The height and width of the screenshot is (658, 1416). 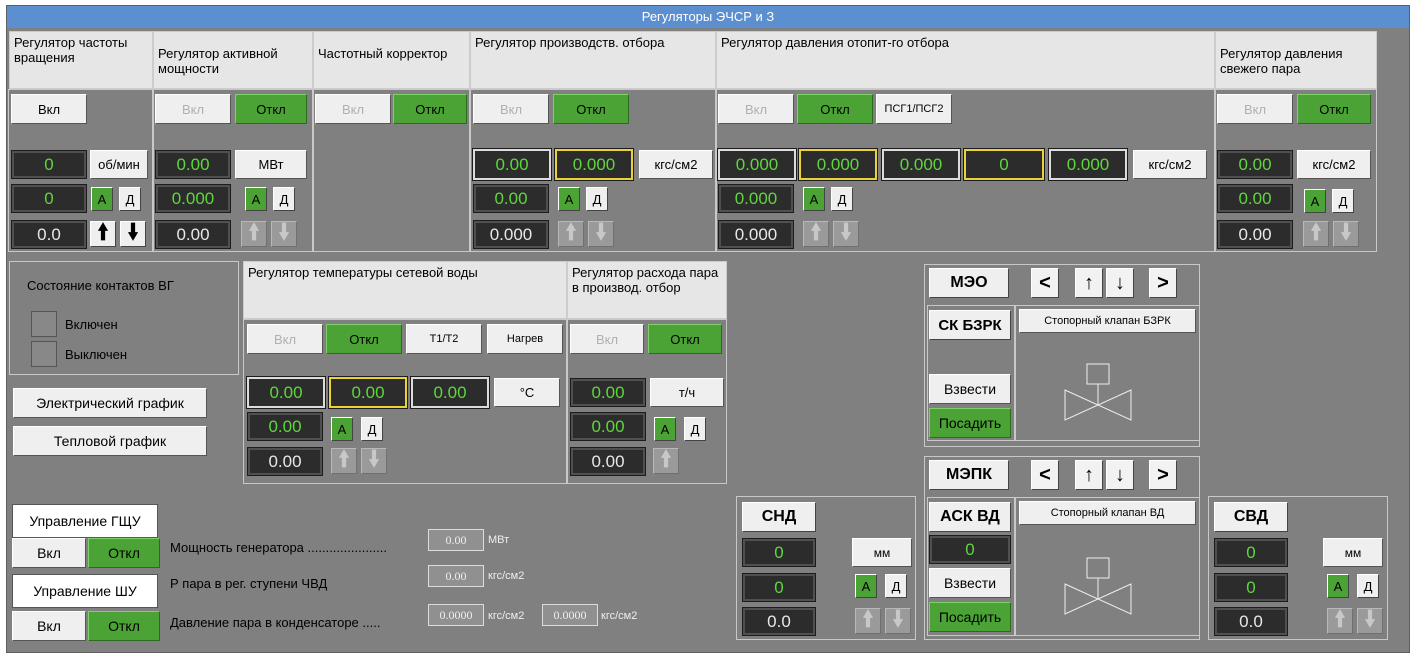 I want to click on snd-value-1: 0, so click(x=779, y=552).